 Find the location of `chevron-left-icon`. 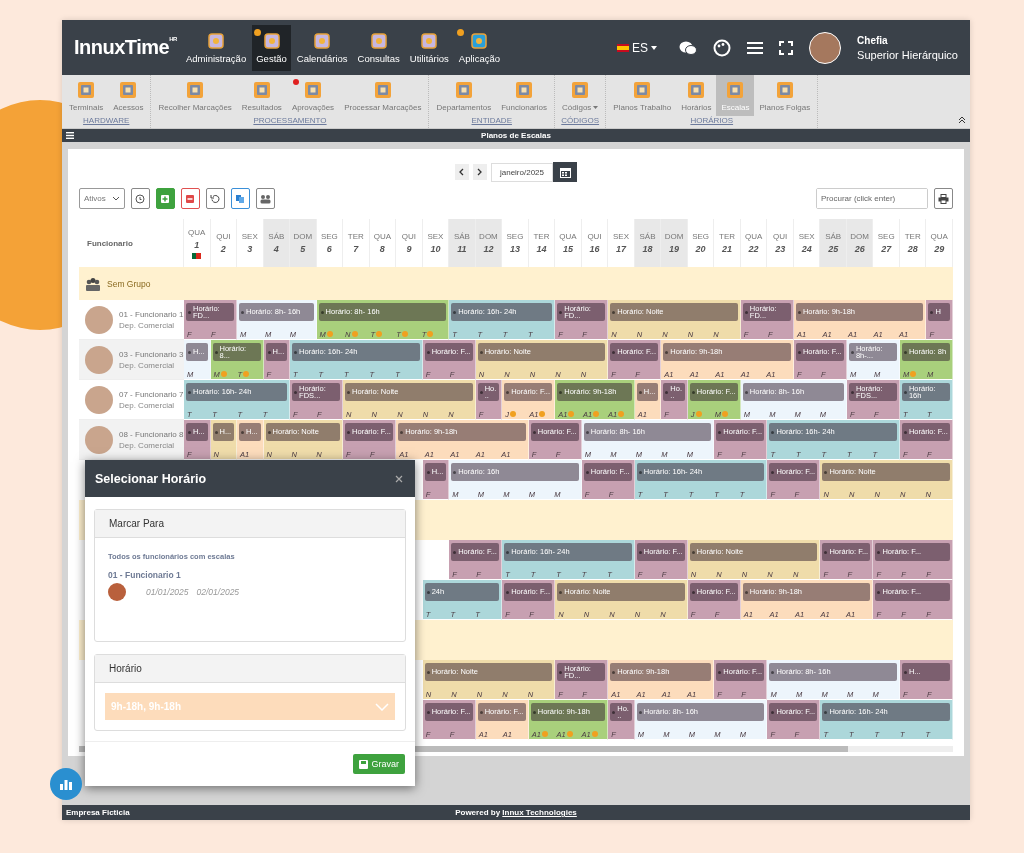

chevron-left-icon is located at coordinates (462, 172).